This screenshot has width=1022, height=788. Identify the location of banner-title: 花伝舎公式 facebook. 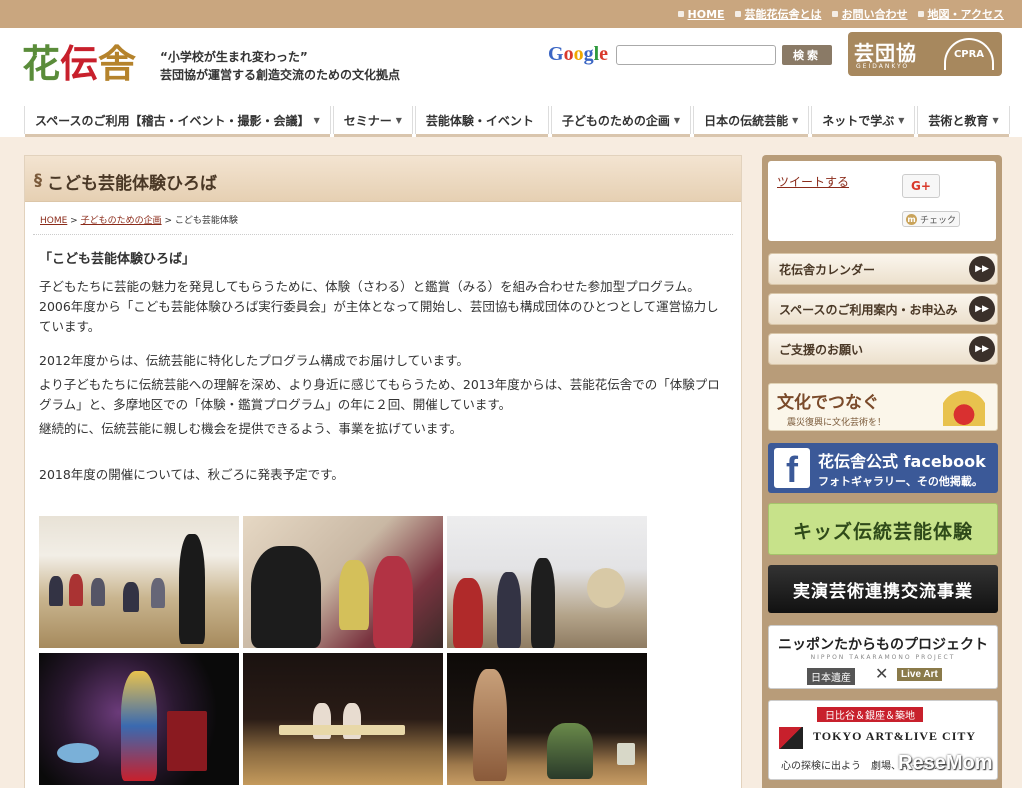
(902, 461).